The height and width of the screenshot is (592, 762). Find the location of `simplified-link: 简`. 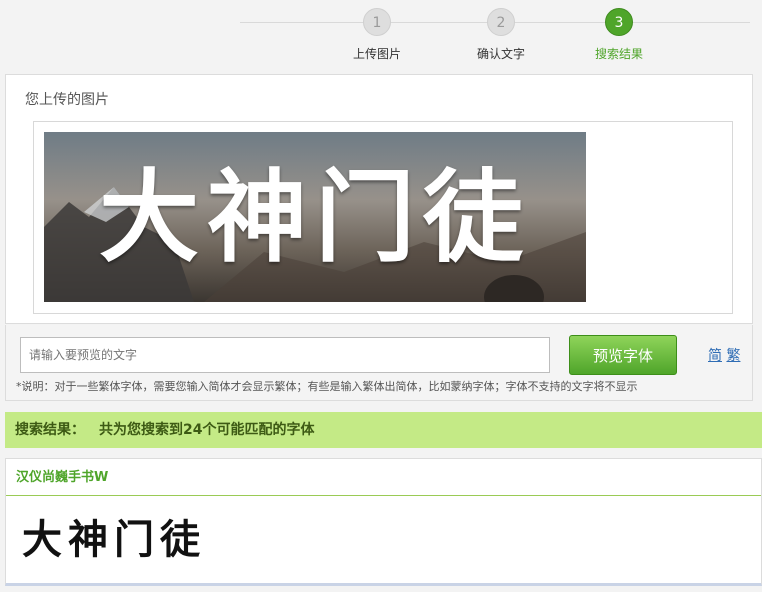

simplified-link: 简 is located at coordinates (715, 356).